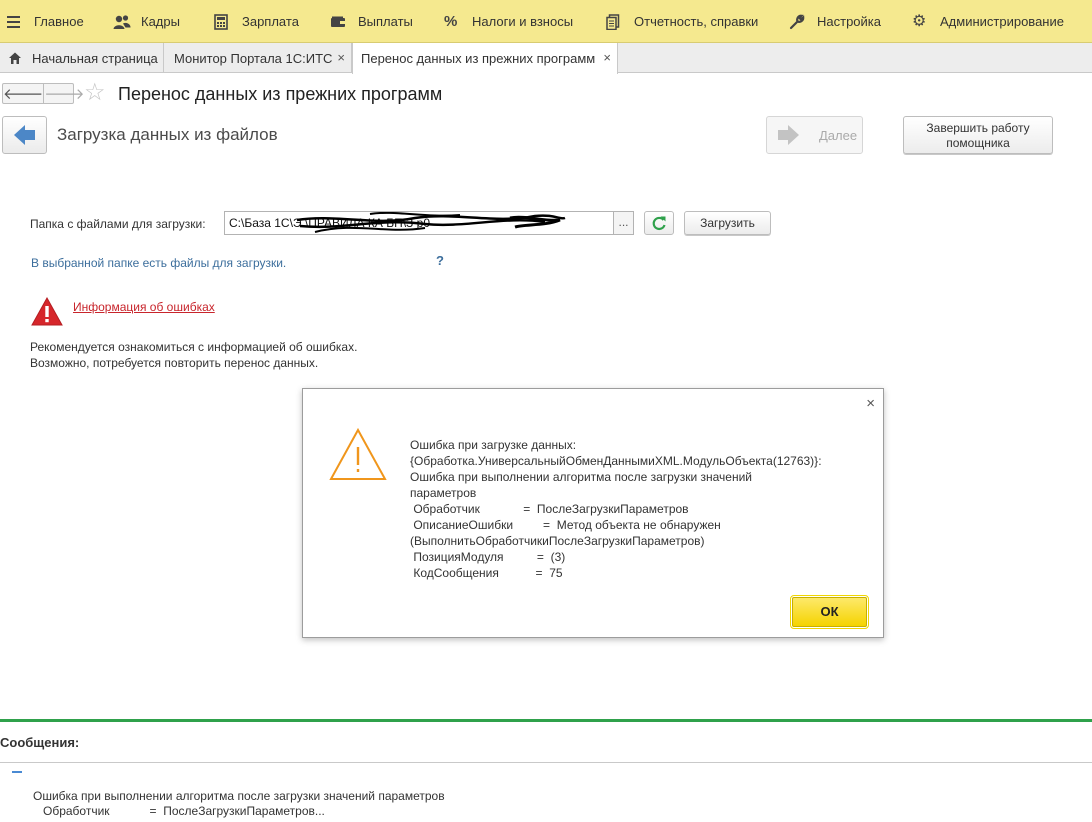 The width and height of the screenshot is (1092, 822). I want to click on error-triangle-icon, so click(47, 311).